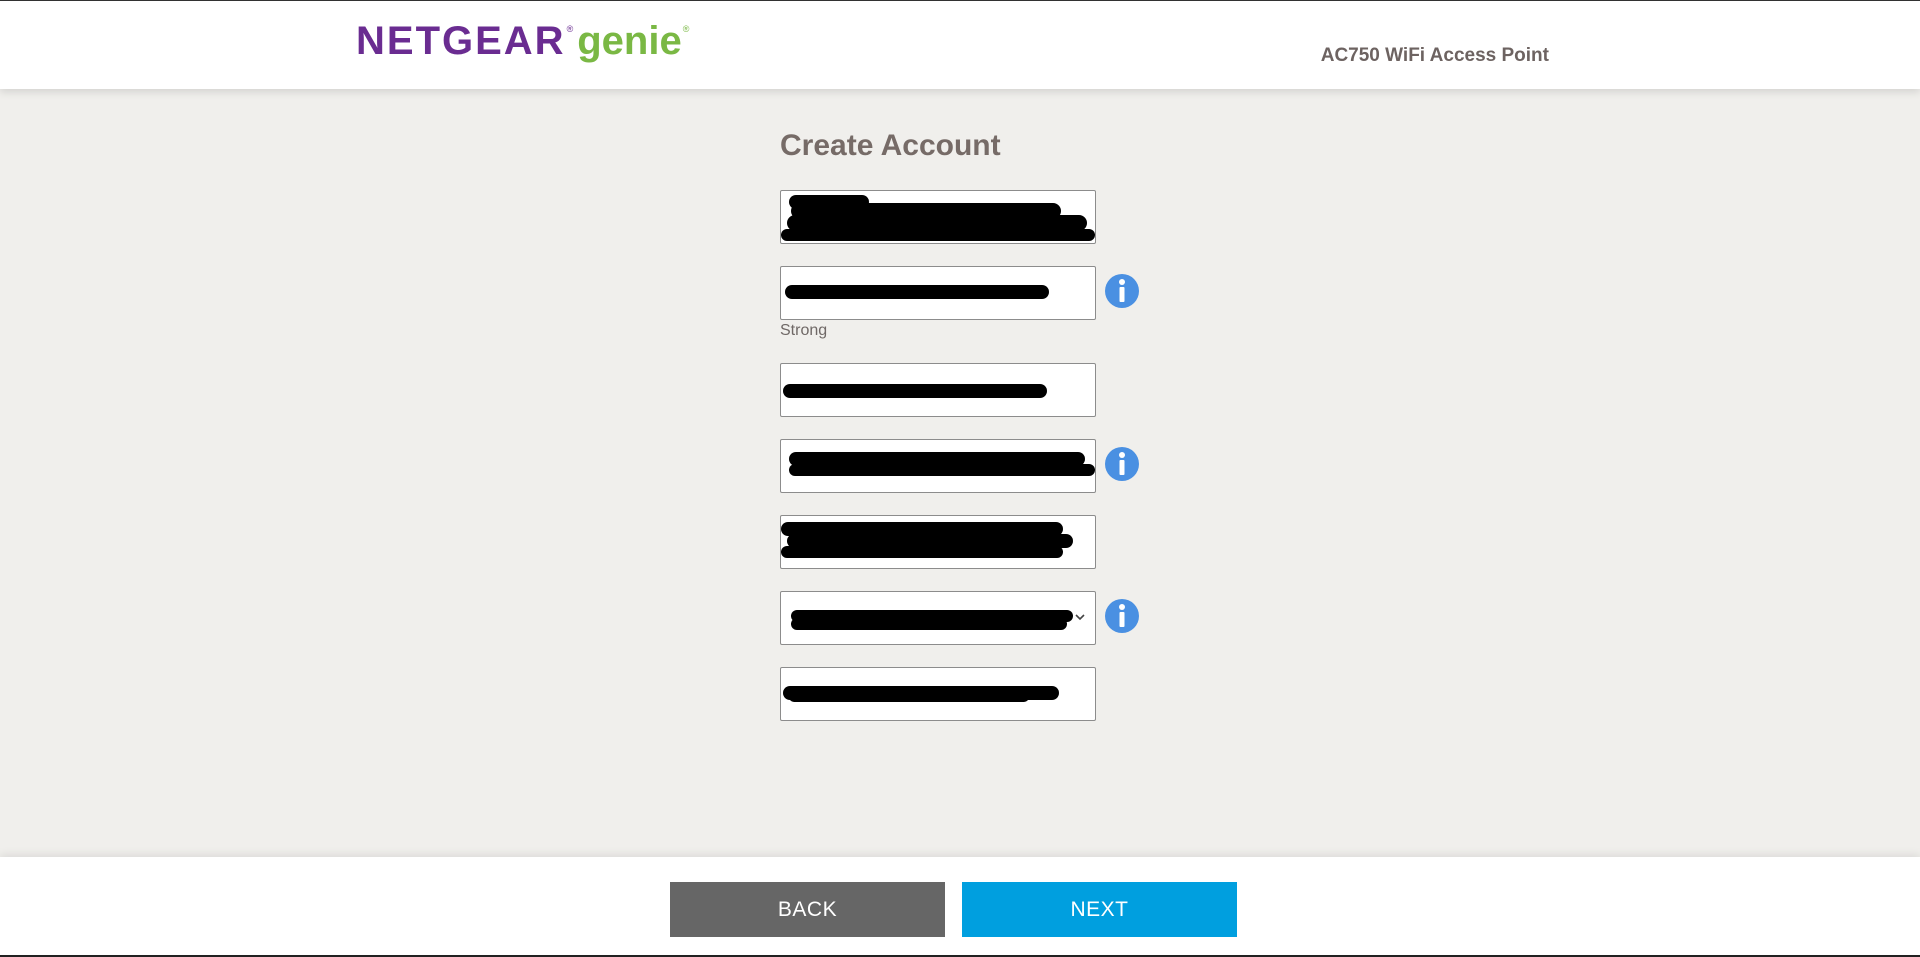 This screenshot has width=1920, height=957. What do you see at coordinates (570, 29) in the screenshot?
I see `logo-registered-mark: ®` at bounding box center [570, 29].